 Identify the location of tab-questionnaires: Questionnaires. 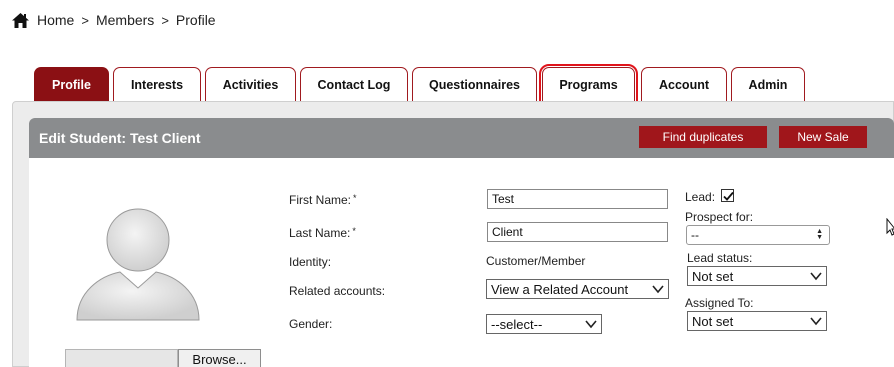
(474, 84).